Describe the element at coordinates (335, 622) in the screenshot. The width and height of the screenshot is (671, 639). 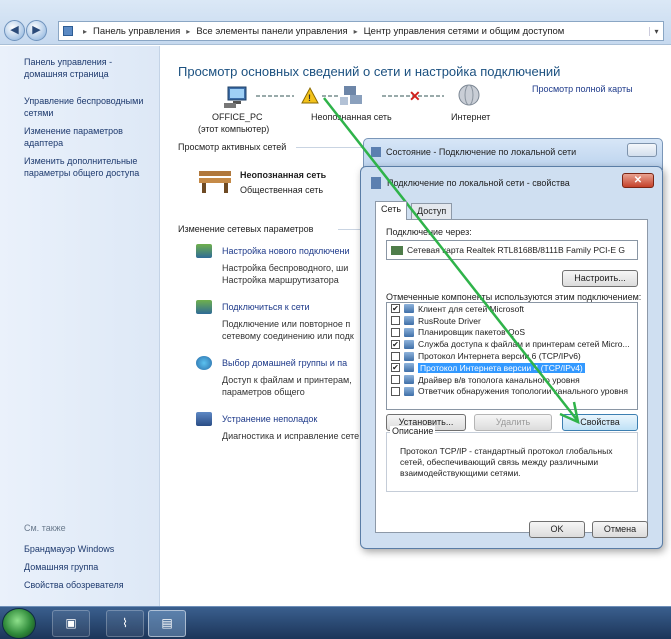
I see `taskbar: ▣ ⌇ ▤` at that location.